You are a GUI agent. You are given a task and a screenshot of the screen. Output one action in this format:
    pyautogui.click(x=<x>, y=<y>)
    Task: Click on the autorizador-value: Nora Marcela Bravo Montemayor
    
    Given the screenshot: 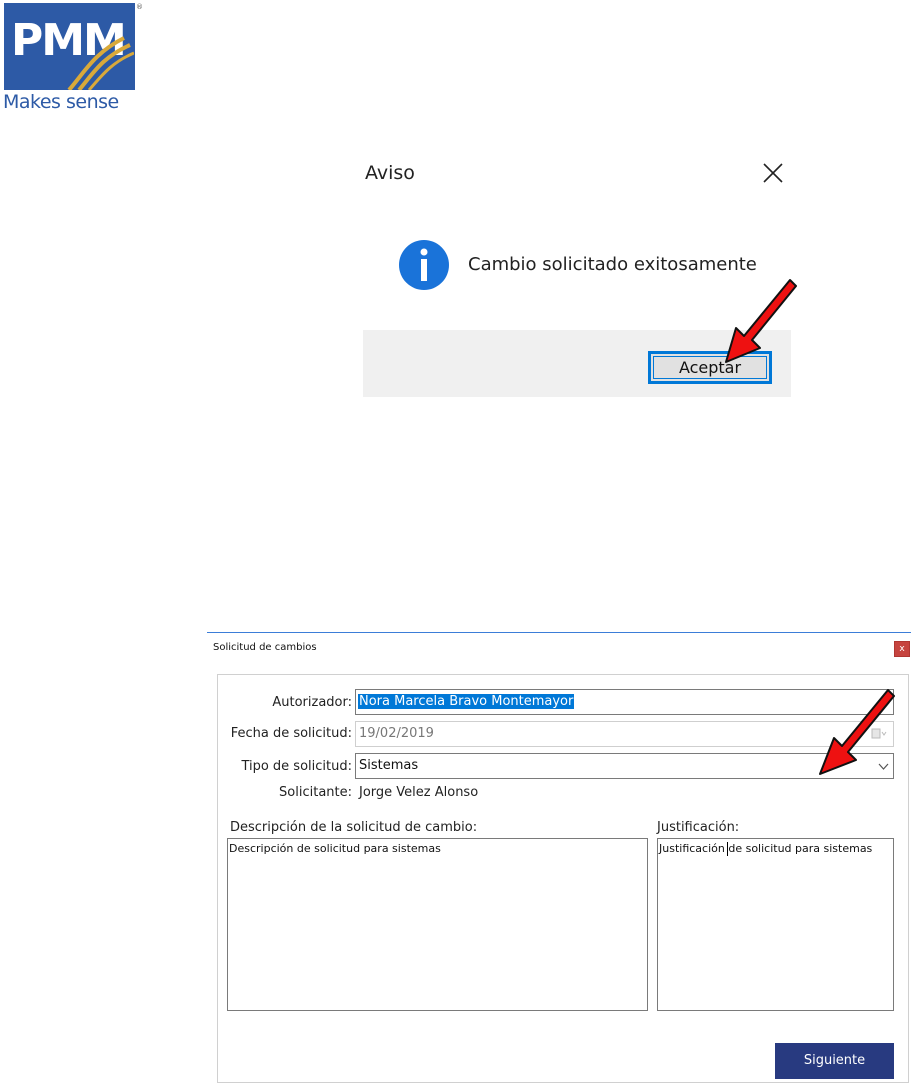 What is the action you would take?
    pyautogui.click(x=466, y=701)
    